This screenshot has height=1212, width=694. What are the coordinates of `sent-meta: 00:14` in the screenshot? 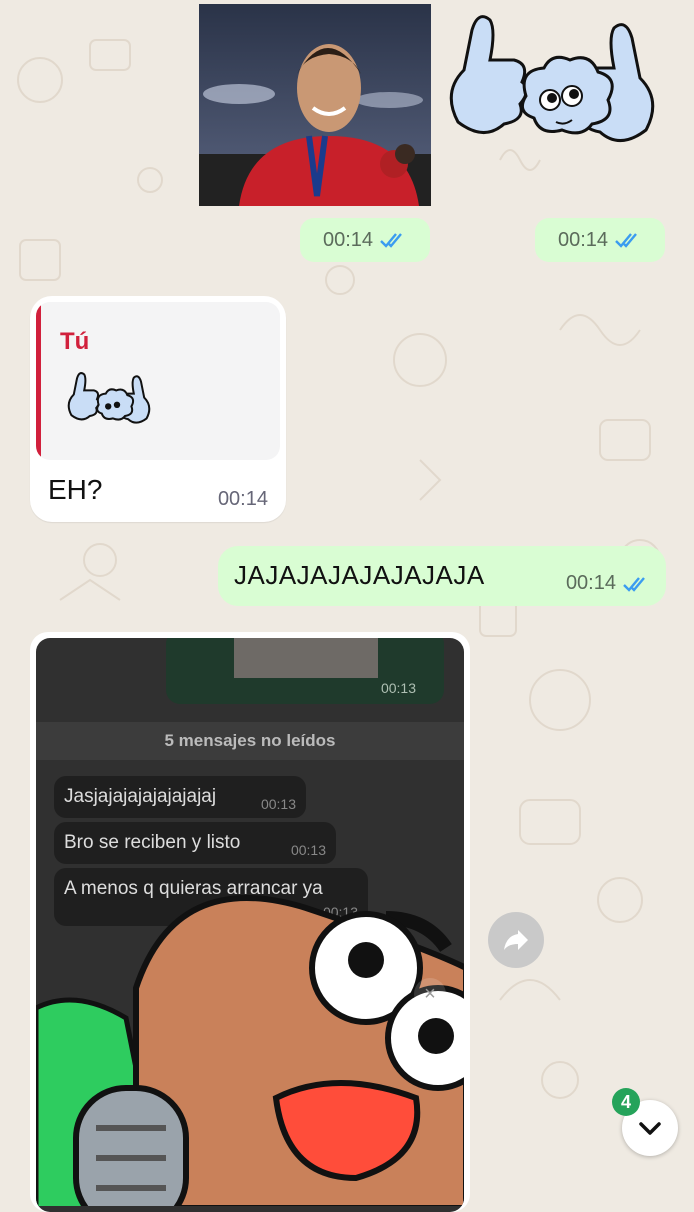 It's located at (608, 583).